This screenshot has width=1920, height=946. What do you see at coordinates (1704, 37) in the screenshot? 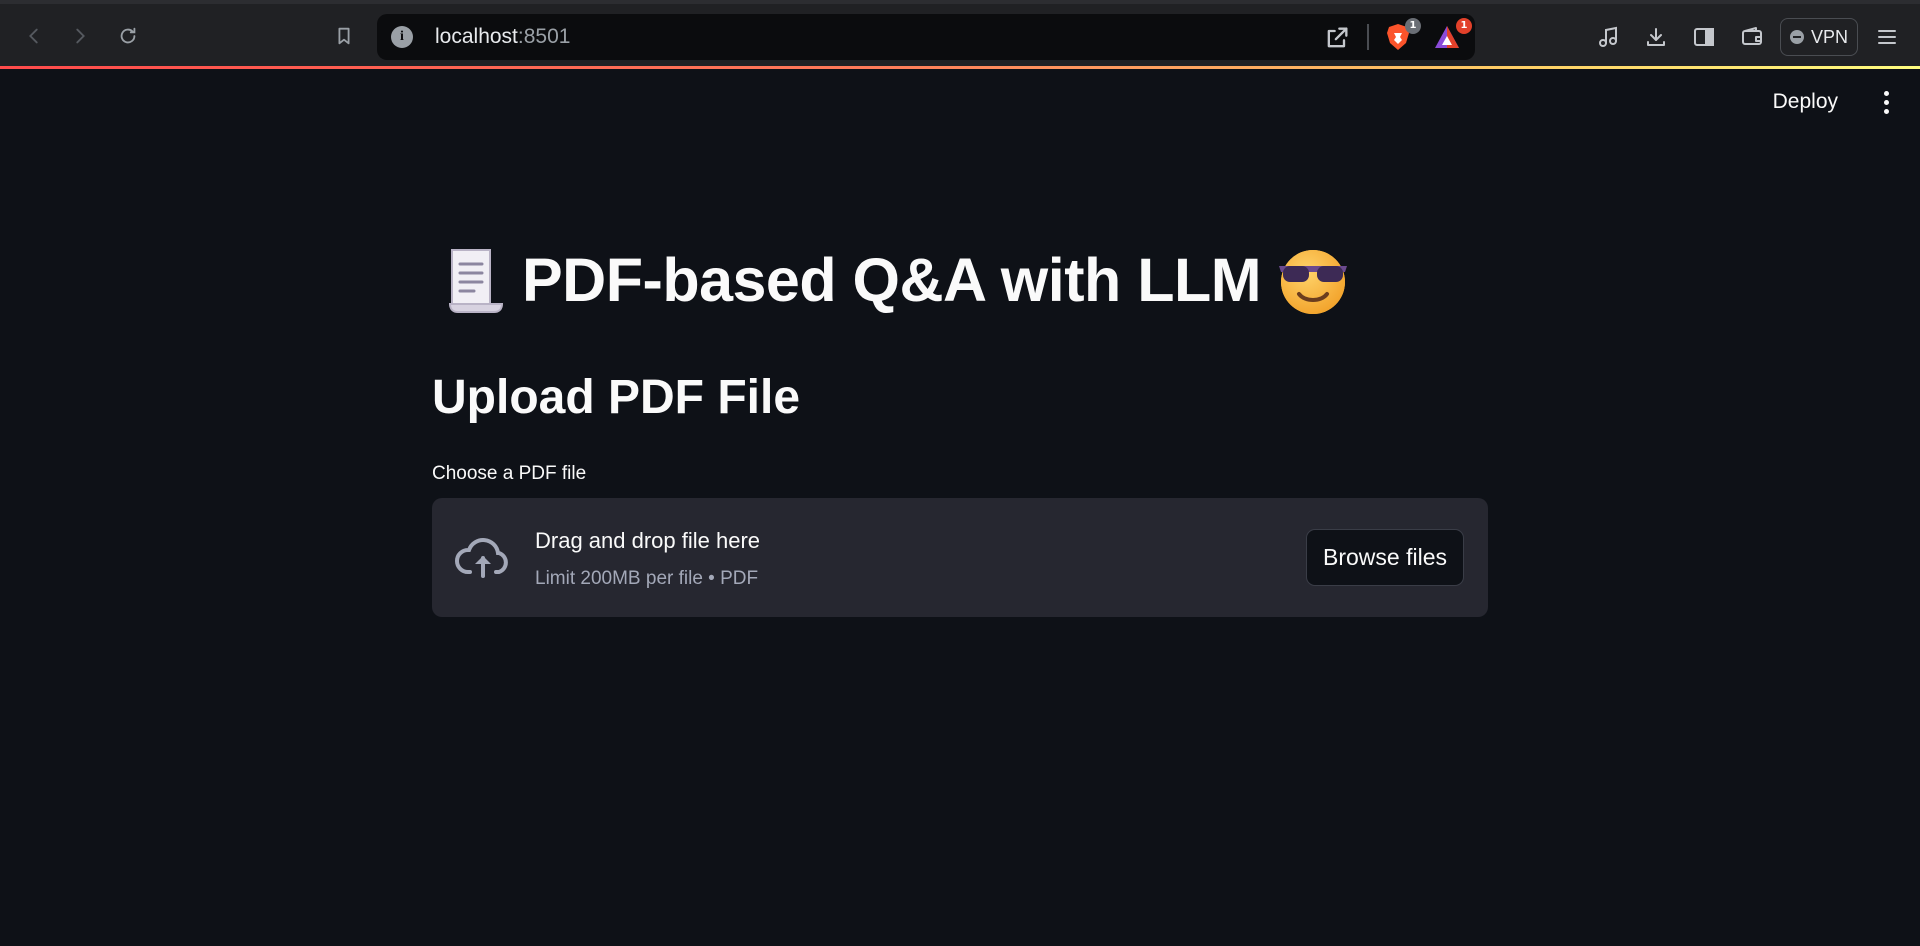
I see `sidebar-toggle-icon` at bounding box center [1704, 37].